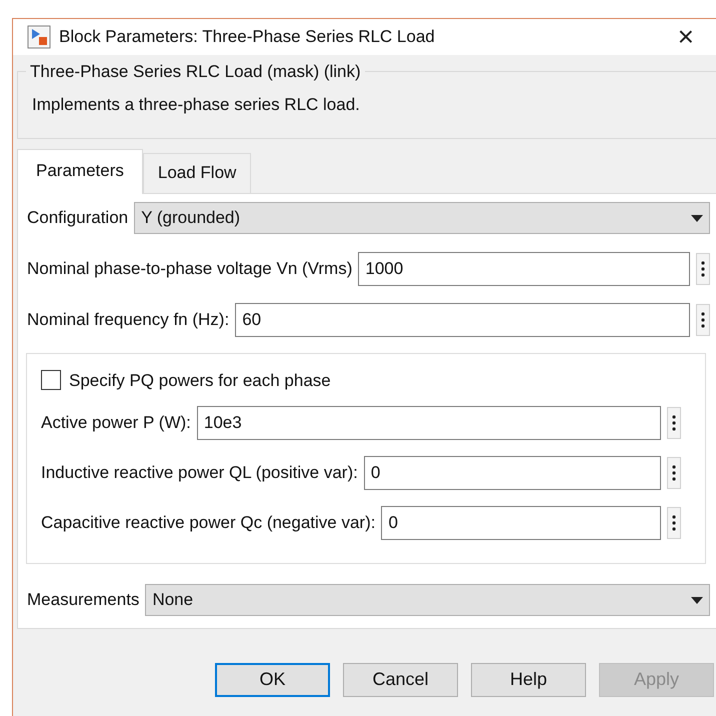  I want to click on input-field: 10e3, so click(428, 423).